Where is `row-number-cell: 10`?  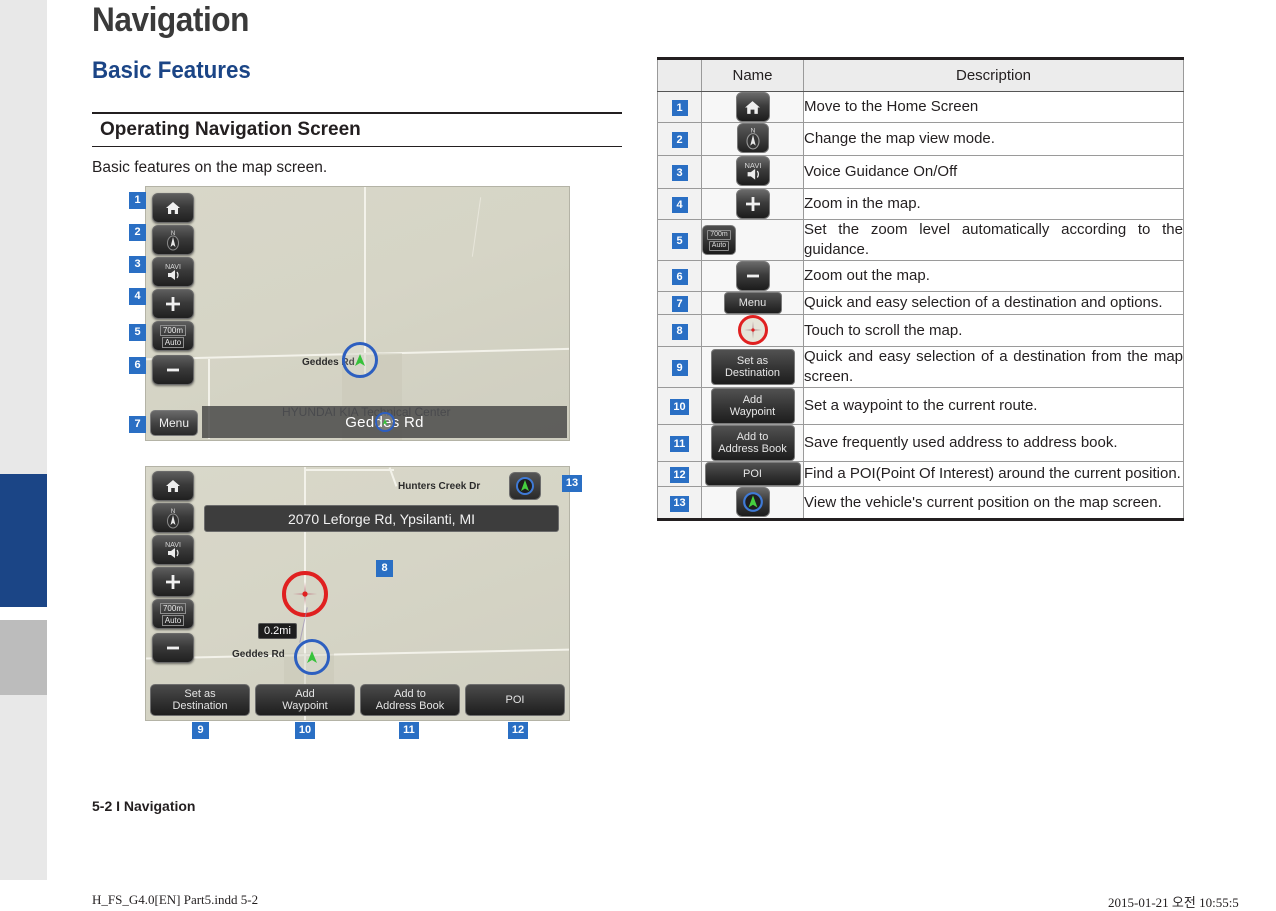 row-number-cell: 10 is located at coordinates (679, 406).